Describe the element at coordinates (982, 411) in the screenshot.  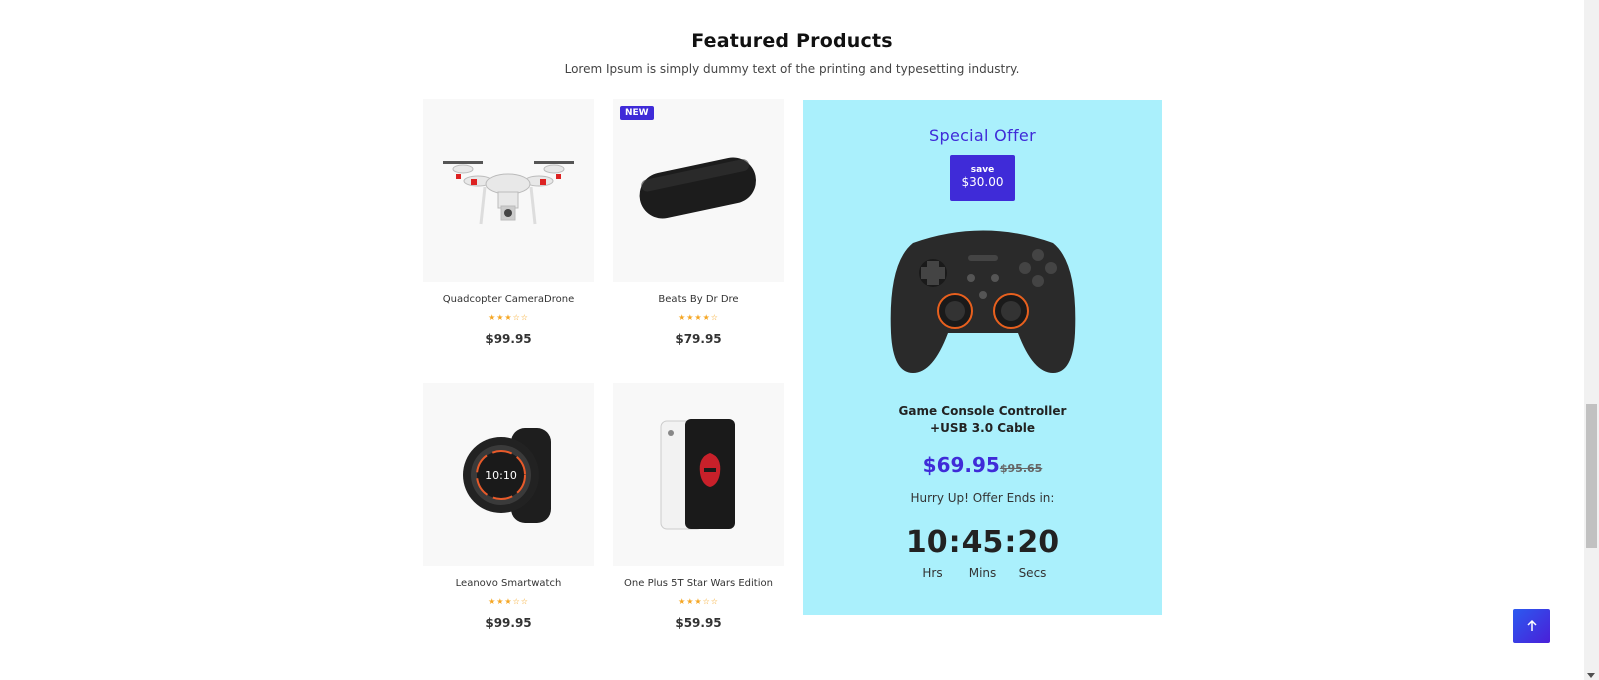
I see `offer-product-name-line1: Game Console Controller` at that location.